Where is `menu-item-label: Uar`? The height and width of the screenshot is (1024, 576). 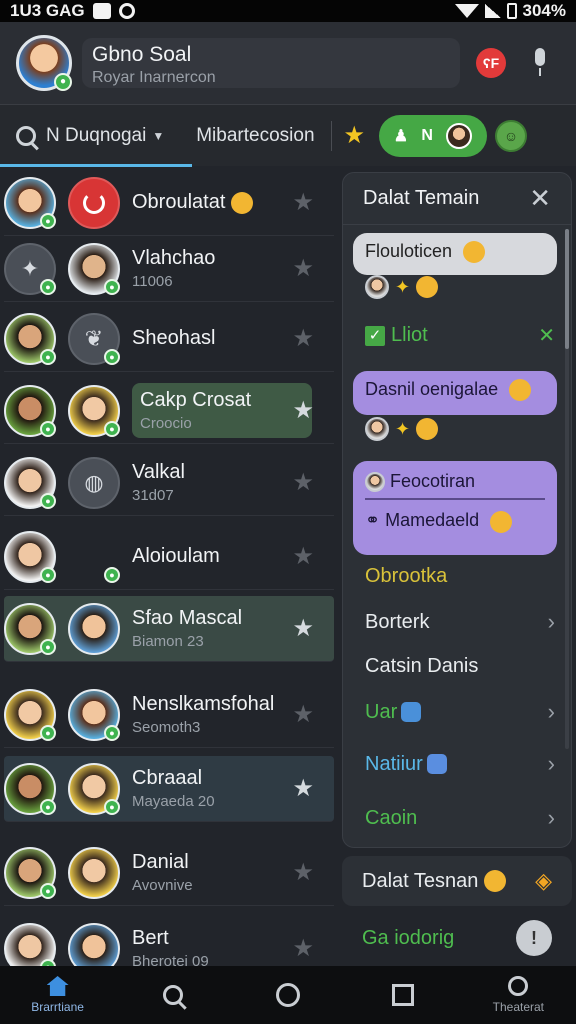
menu-item-label: Uar is located at coordinates (381, 711).